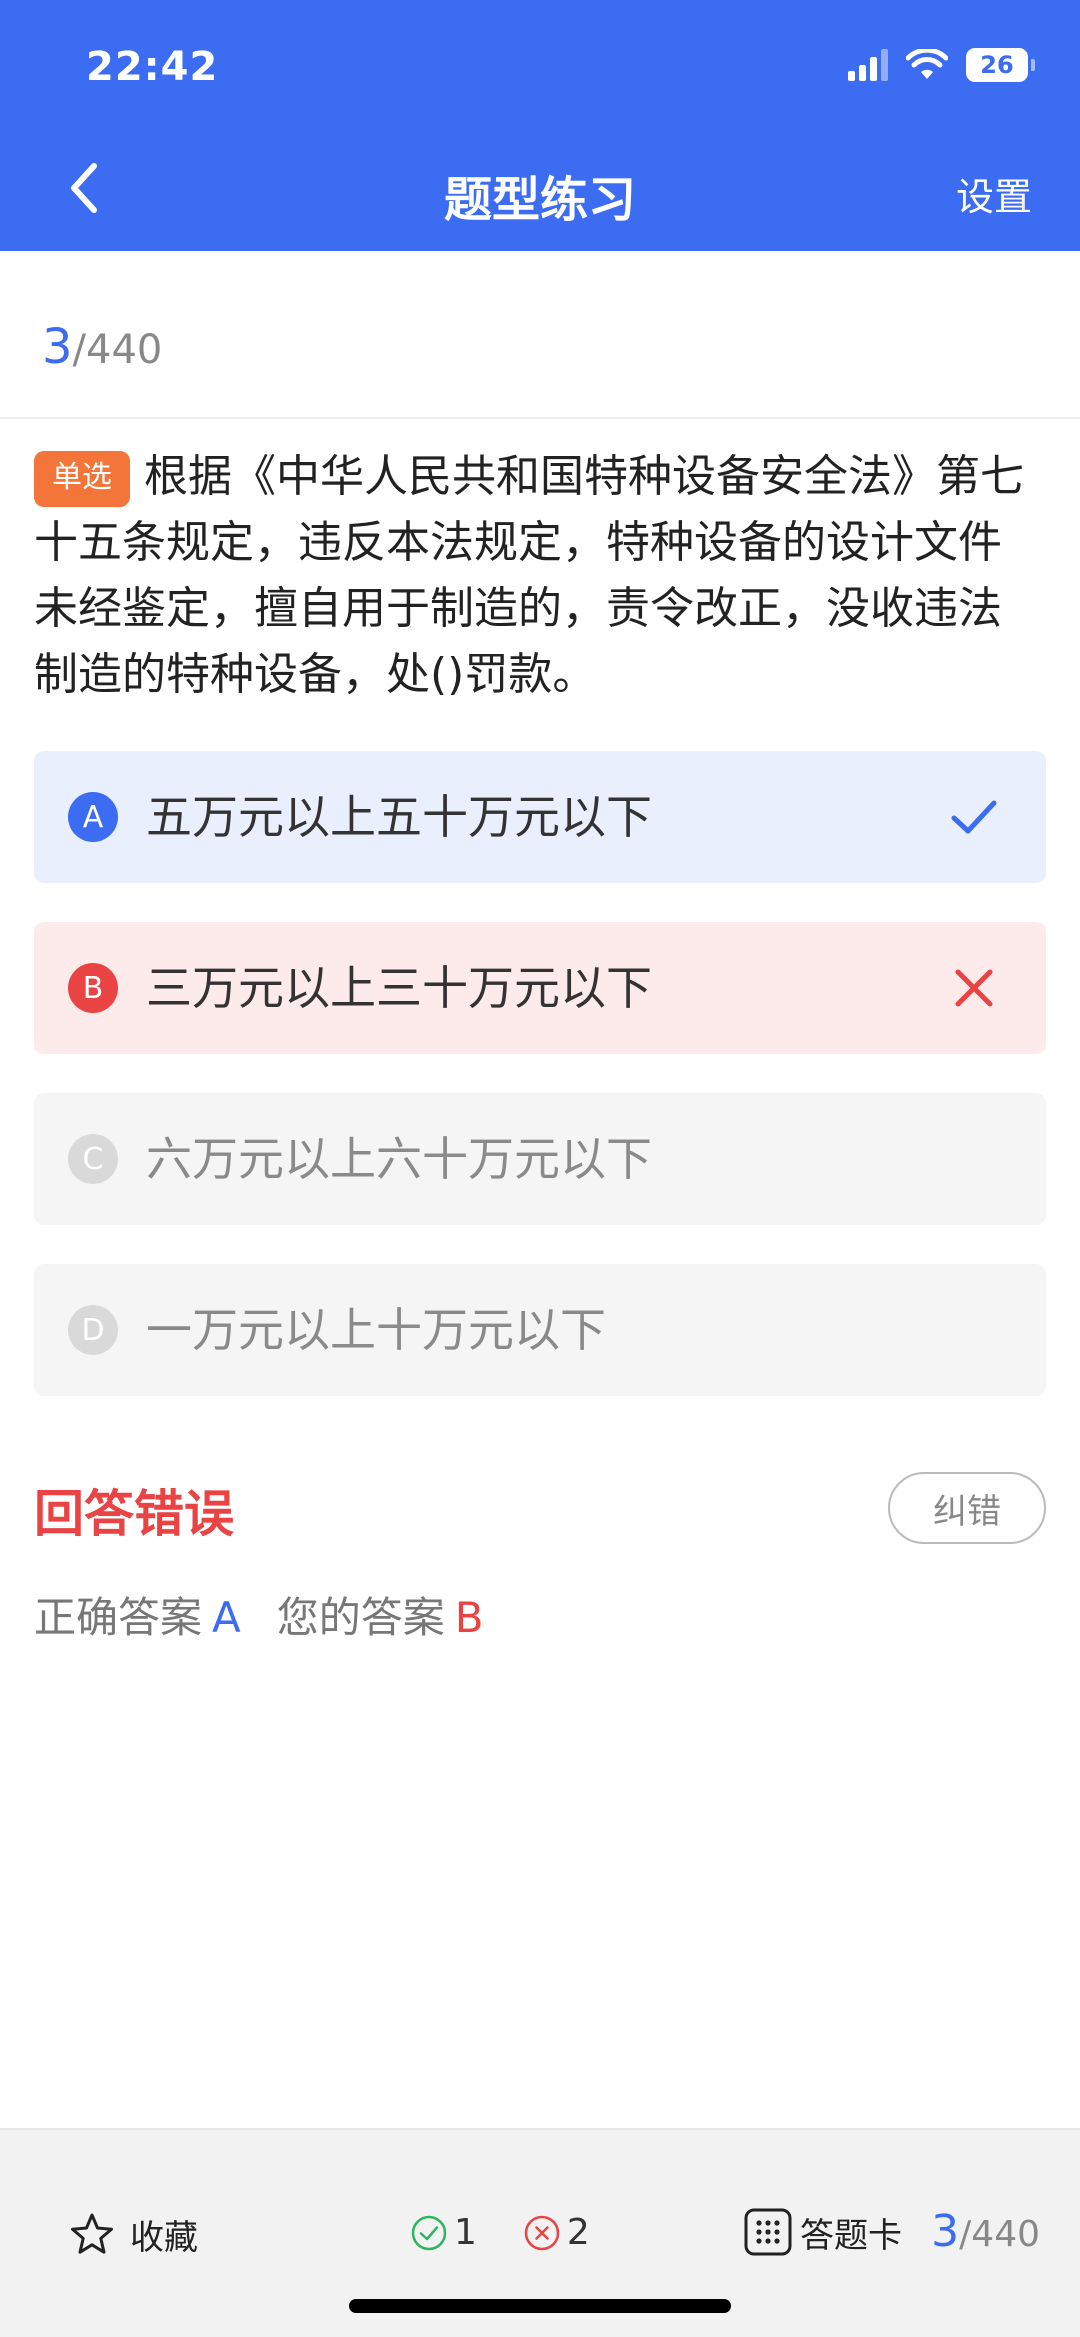  What do you see at coordinates (540, 125) in the screenshot?
I see `header: 22:42 26 题型练习 设置` at bounding box center [540, 125].